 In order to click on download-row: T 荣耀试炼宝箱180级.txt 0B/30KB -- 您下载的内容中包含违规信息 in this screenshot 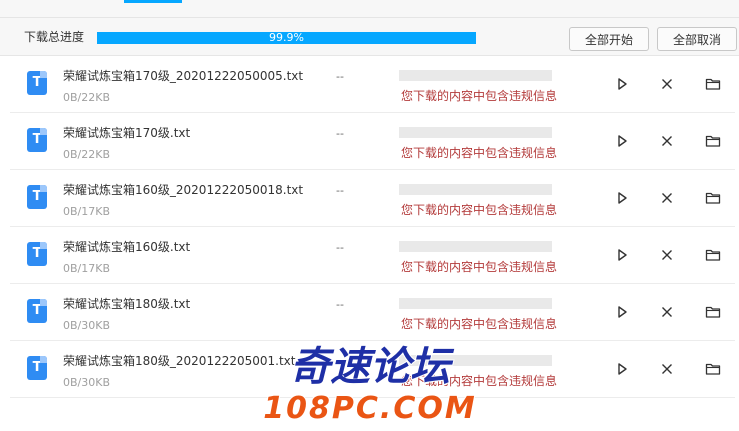, I will do `click(372, 312)`.